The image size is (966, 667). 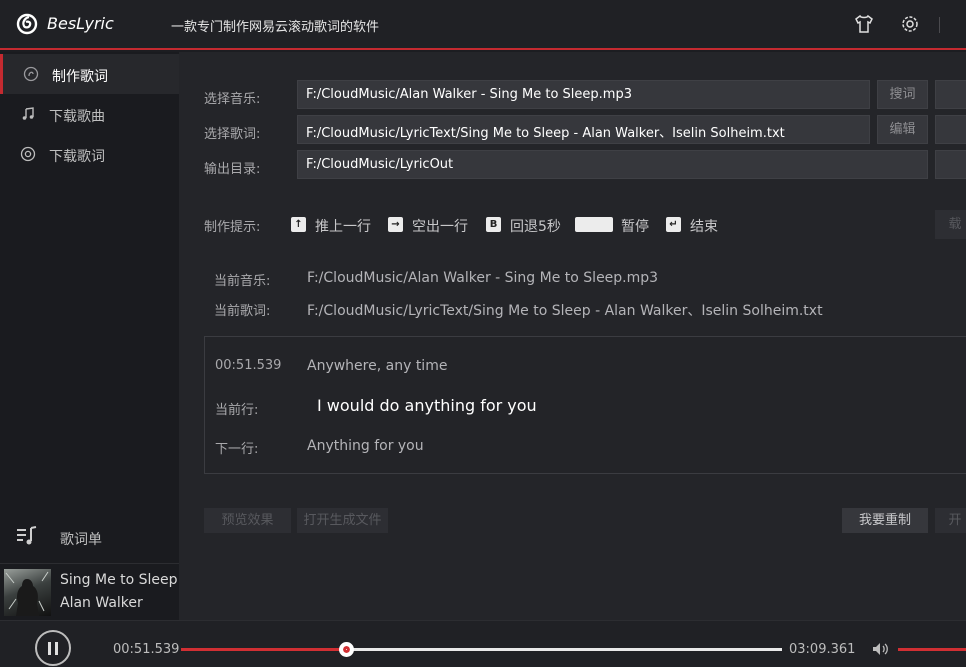 I want to click on music-browse-button, so click(x=950, y=94).